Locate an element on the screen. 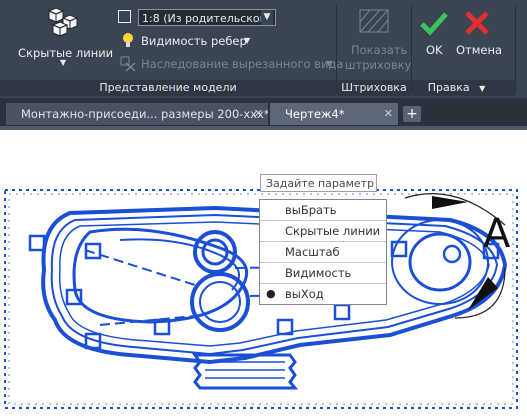 Image resolution: width=527 pixels, height=419 pixels. menu-item-label: Масштаб is located at coordinates (312, 252).